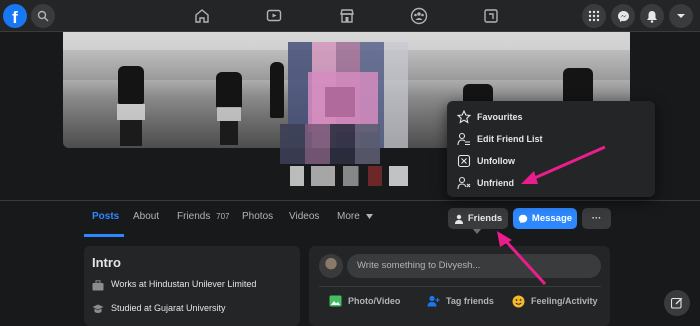  What do you see at coordinates (551, 215) in the screenshot?
I see `annotation-arrows` at bounding box center [551, 215].